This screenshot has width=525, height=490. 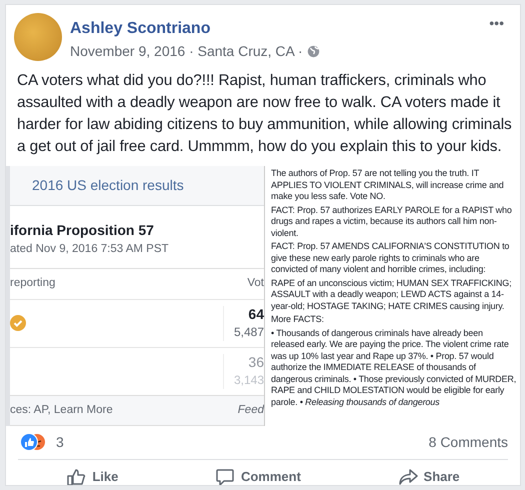 I want to click on comments-link: 8 Comments, so click(x=468, y=442).